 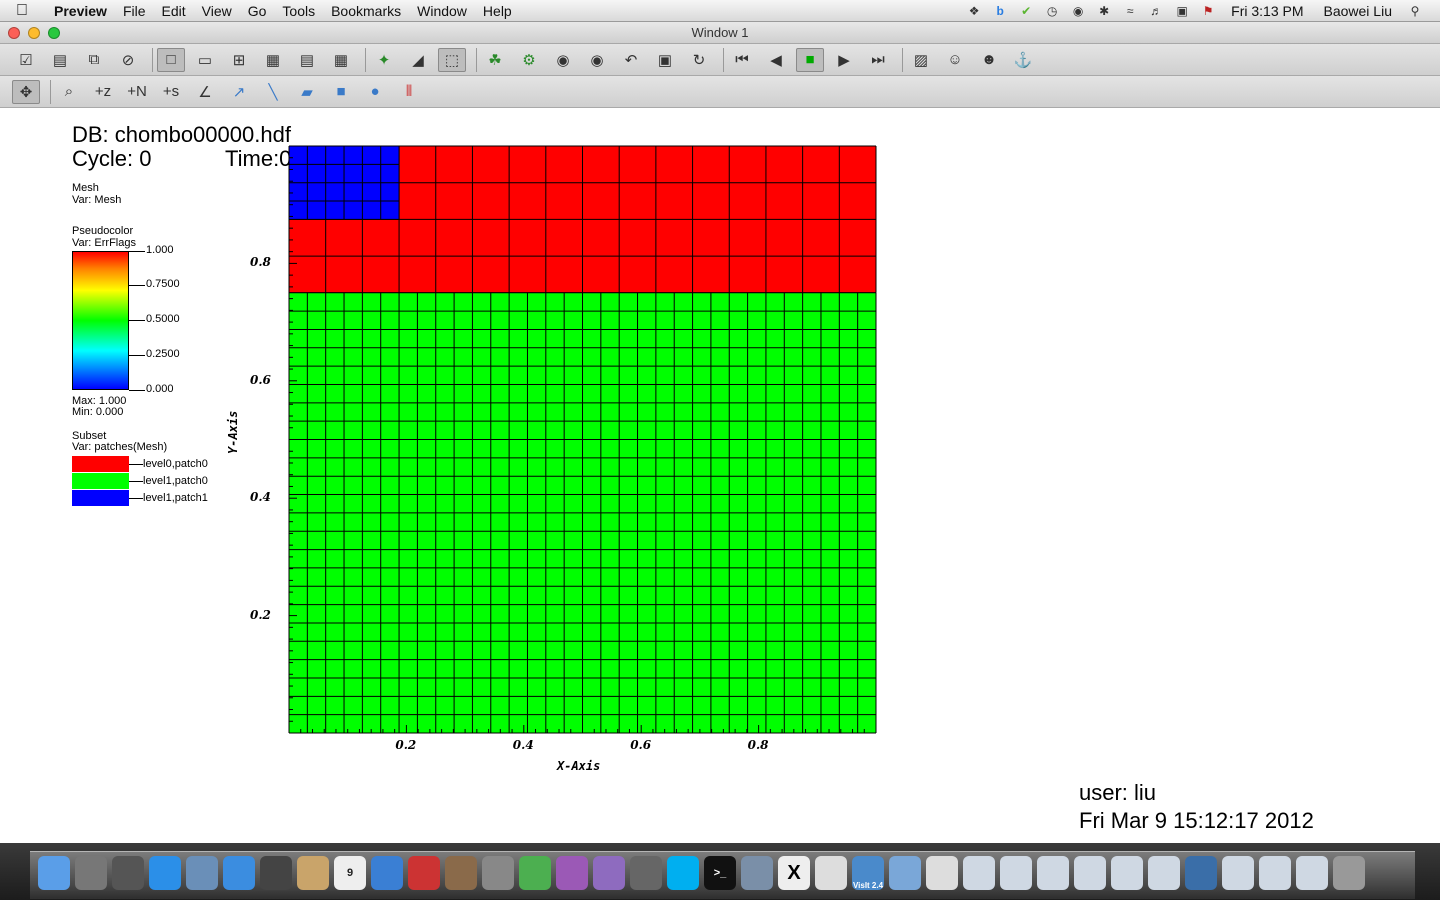 I want to click on b-icon: b, so click(x=1000, y=11).